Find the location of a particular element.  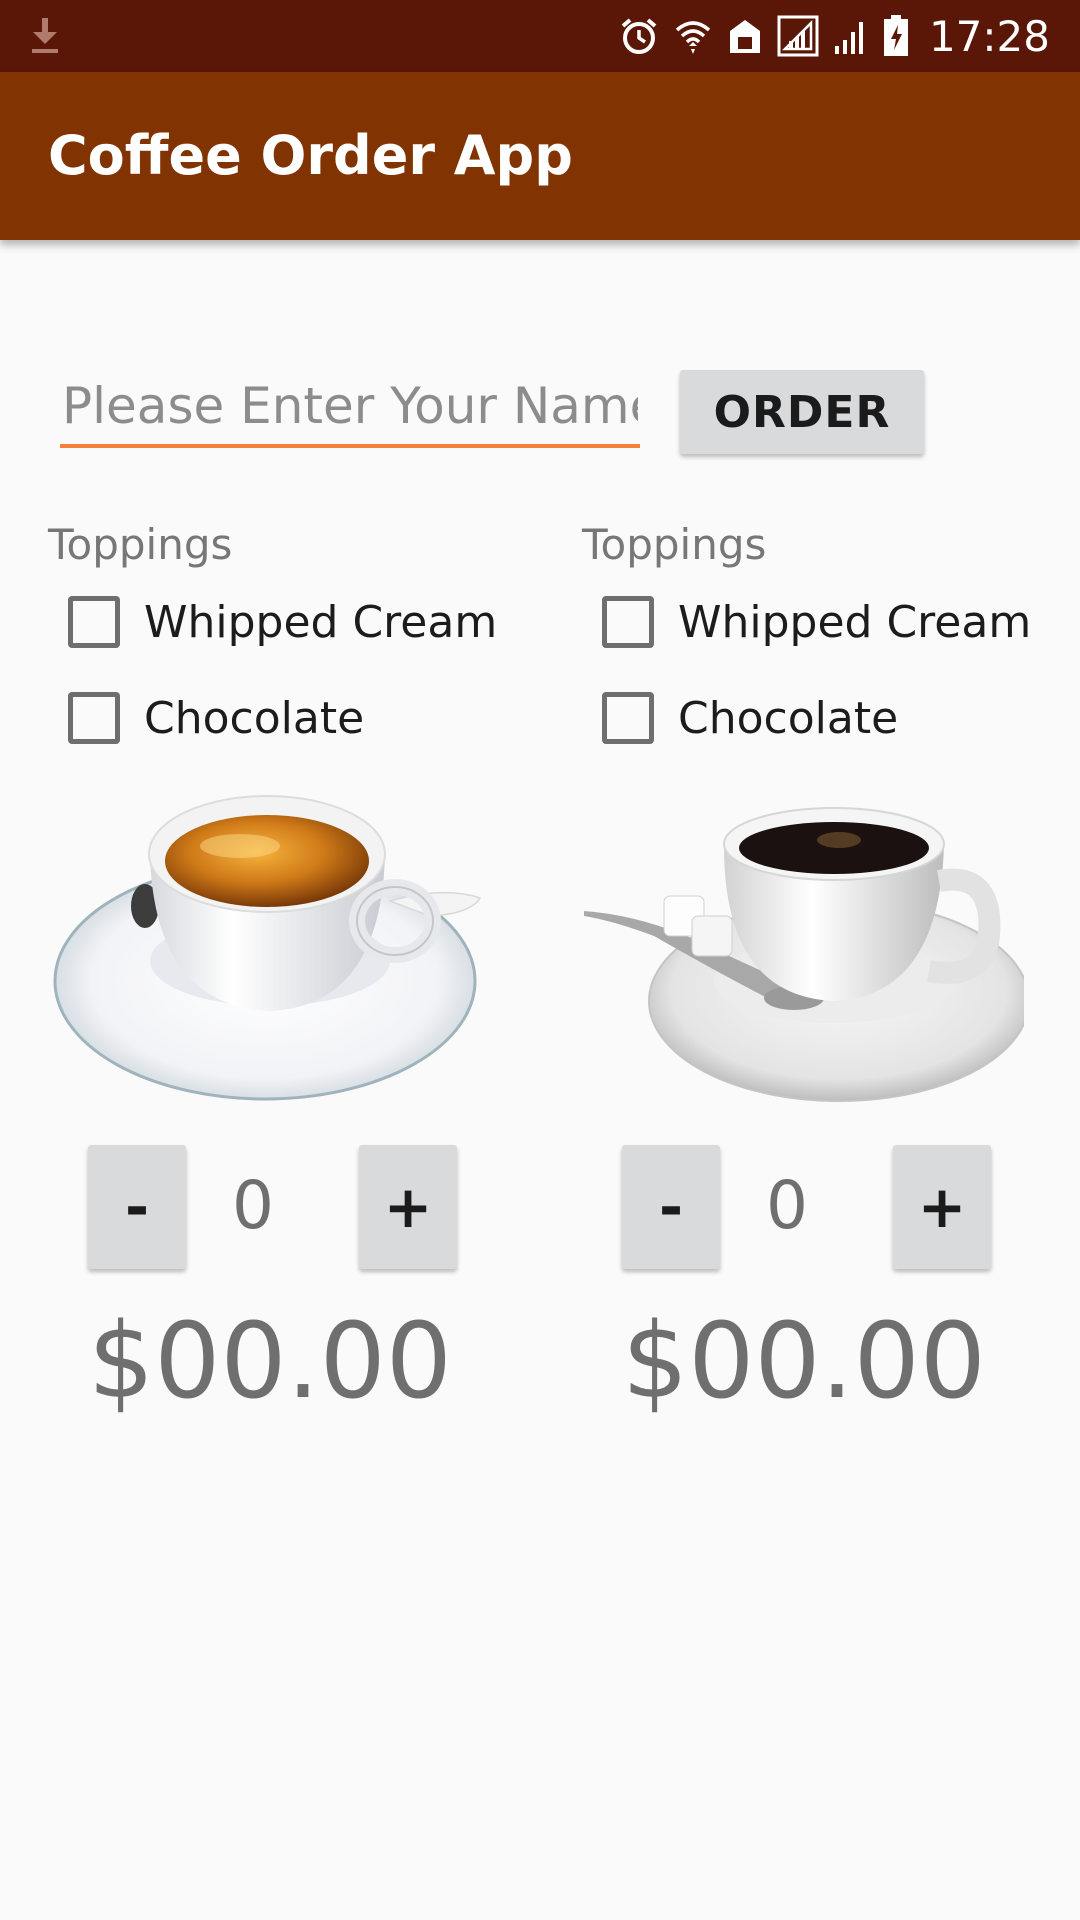

black-coffee-cup-image is located at coordinates (804, 954).